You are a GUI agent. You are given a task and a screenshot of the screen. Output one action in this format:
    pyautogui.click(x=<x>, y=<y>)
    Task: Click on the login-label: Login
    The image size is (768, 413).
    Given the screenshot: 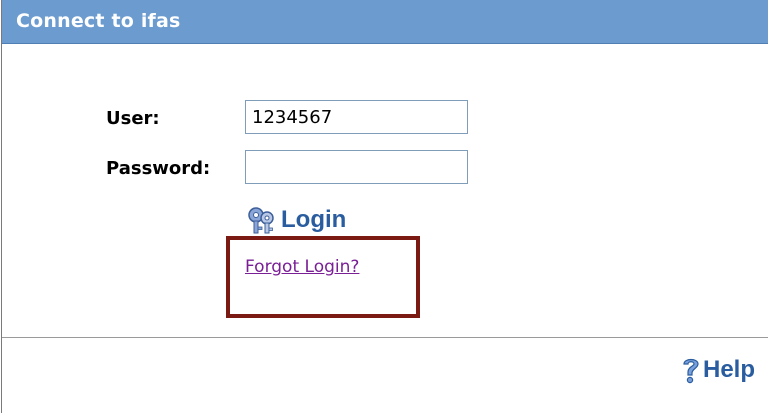 What is the action you would take?
    pyautogui.click(x=314, y=219)
    